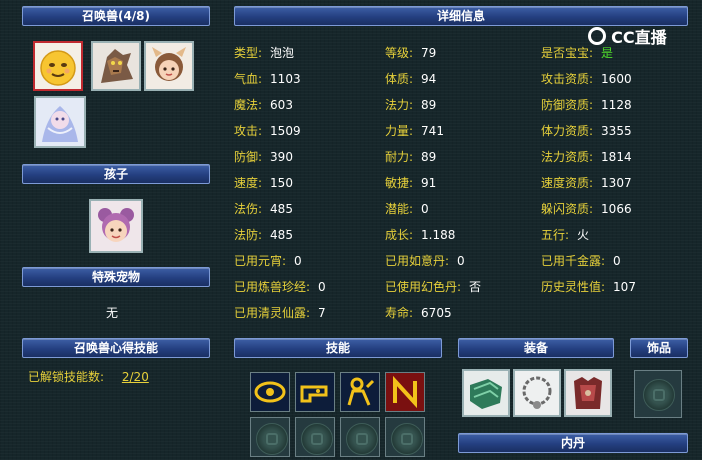  I want to click on skill-slot-figure, so click(360, 392).